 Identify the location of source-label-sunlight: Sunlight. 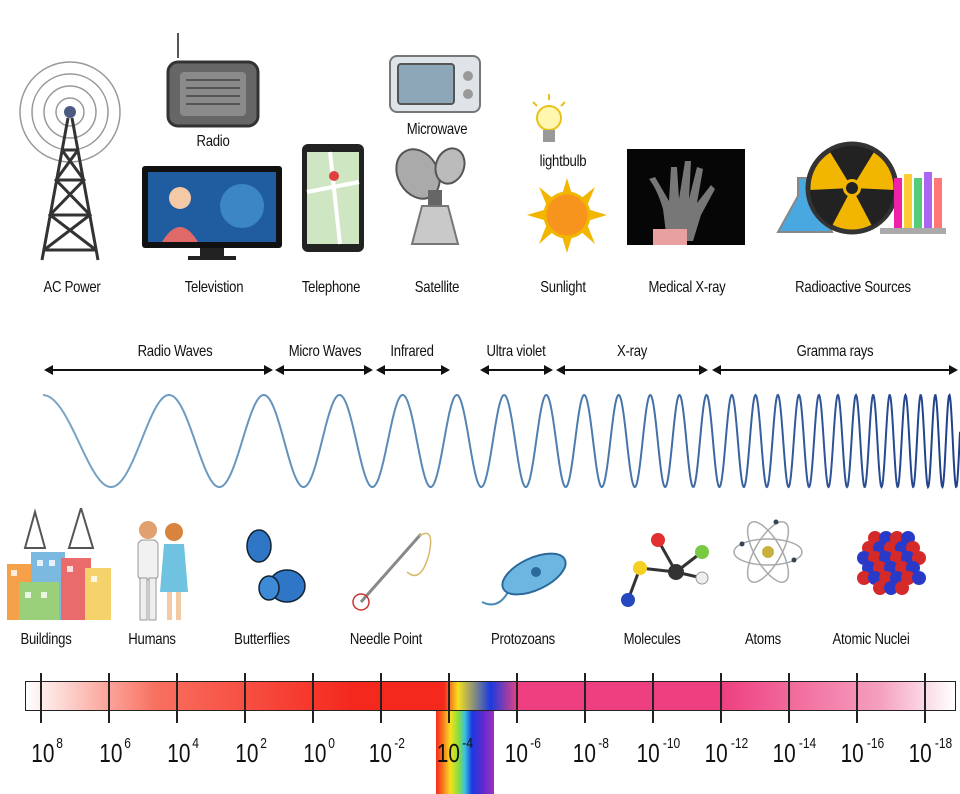
(563, 287).